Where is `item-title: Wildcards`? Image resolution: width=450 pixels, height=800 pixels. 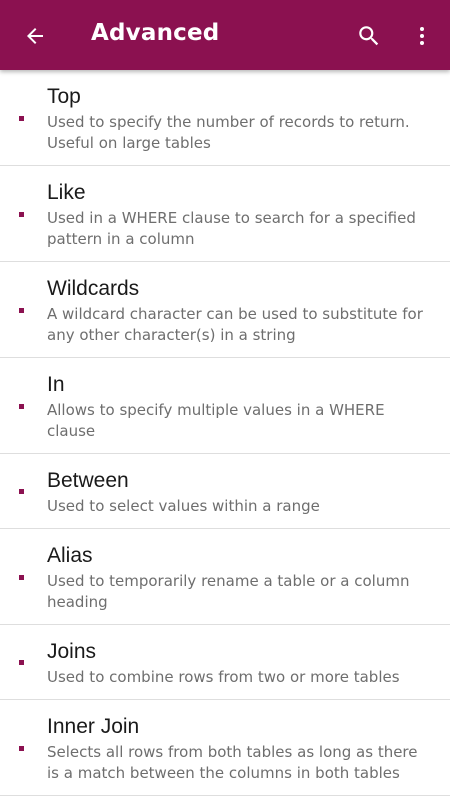
item-title: Wildcards is located at coordinates (93, 288).